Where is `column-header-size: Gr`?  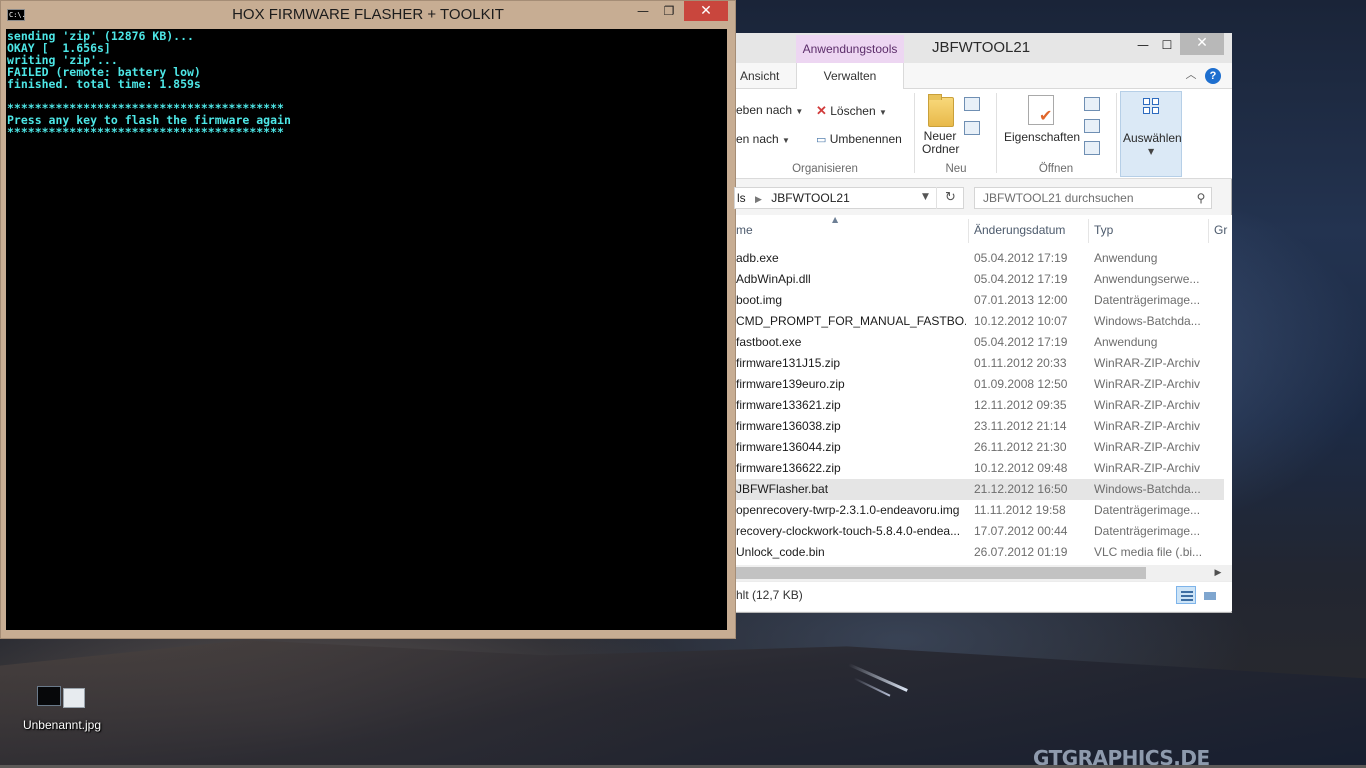
column-header-size: Gr is located at coordinates (1220, 230).